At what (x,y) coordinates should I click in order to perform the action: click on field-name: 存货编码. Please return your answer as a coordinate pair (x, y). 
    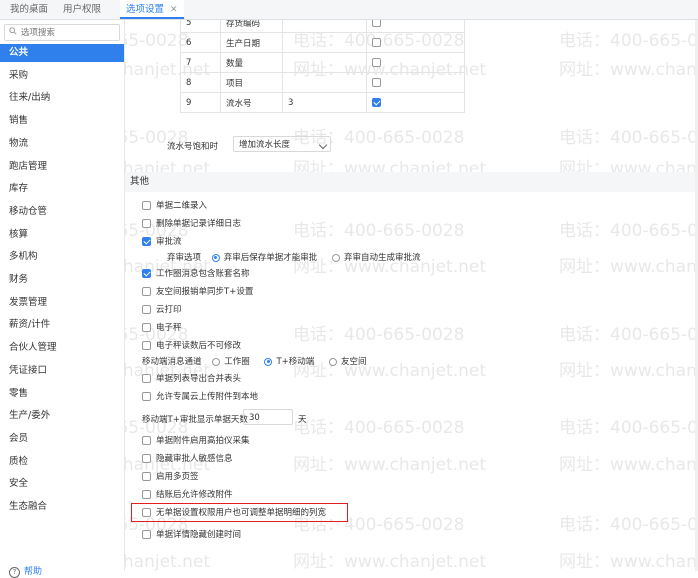
    Looking at the image, I should click on (251, 26).